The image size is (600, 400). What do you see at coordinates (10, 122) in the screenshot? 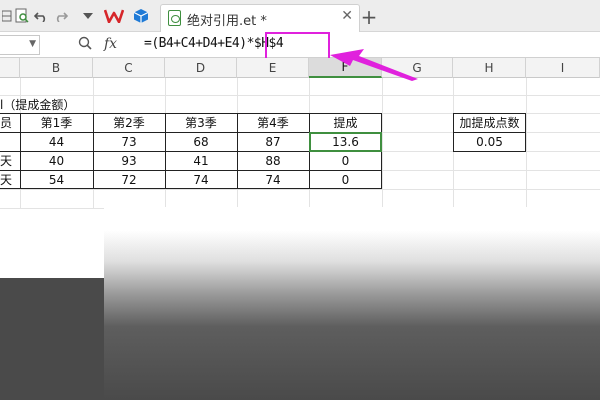
I see `table-header-cell: 员` at bounding box center [10, 122].